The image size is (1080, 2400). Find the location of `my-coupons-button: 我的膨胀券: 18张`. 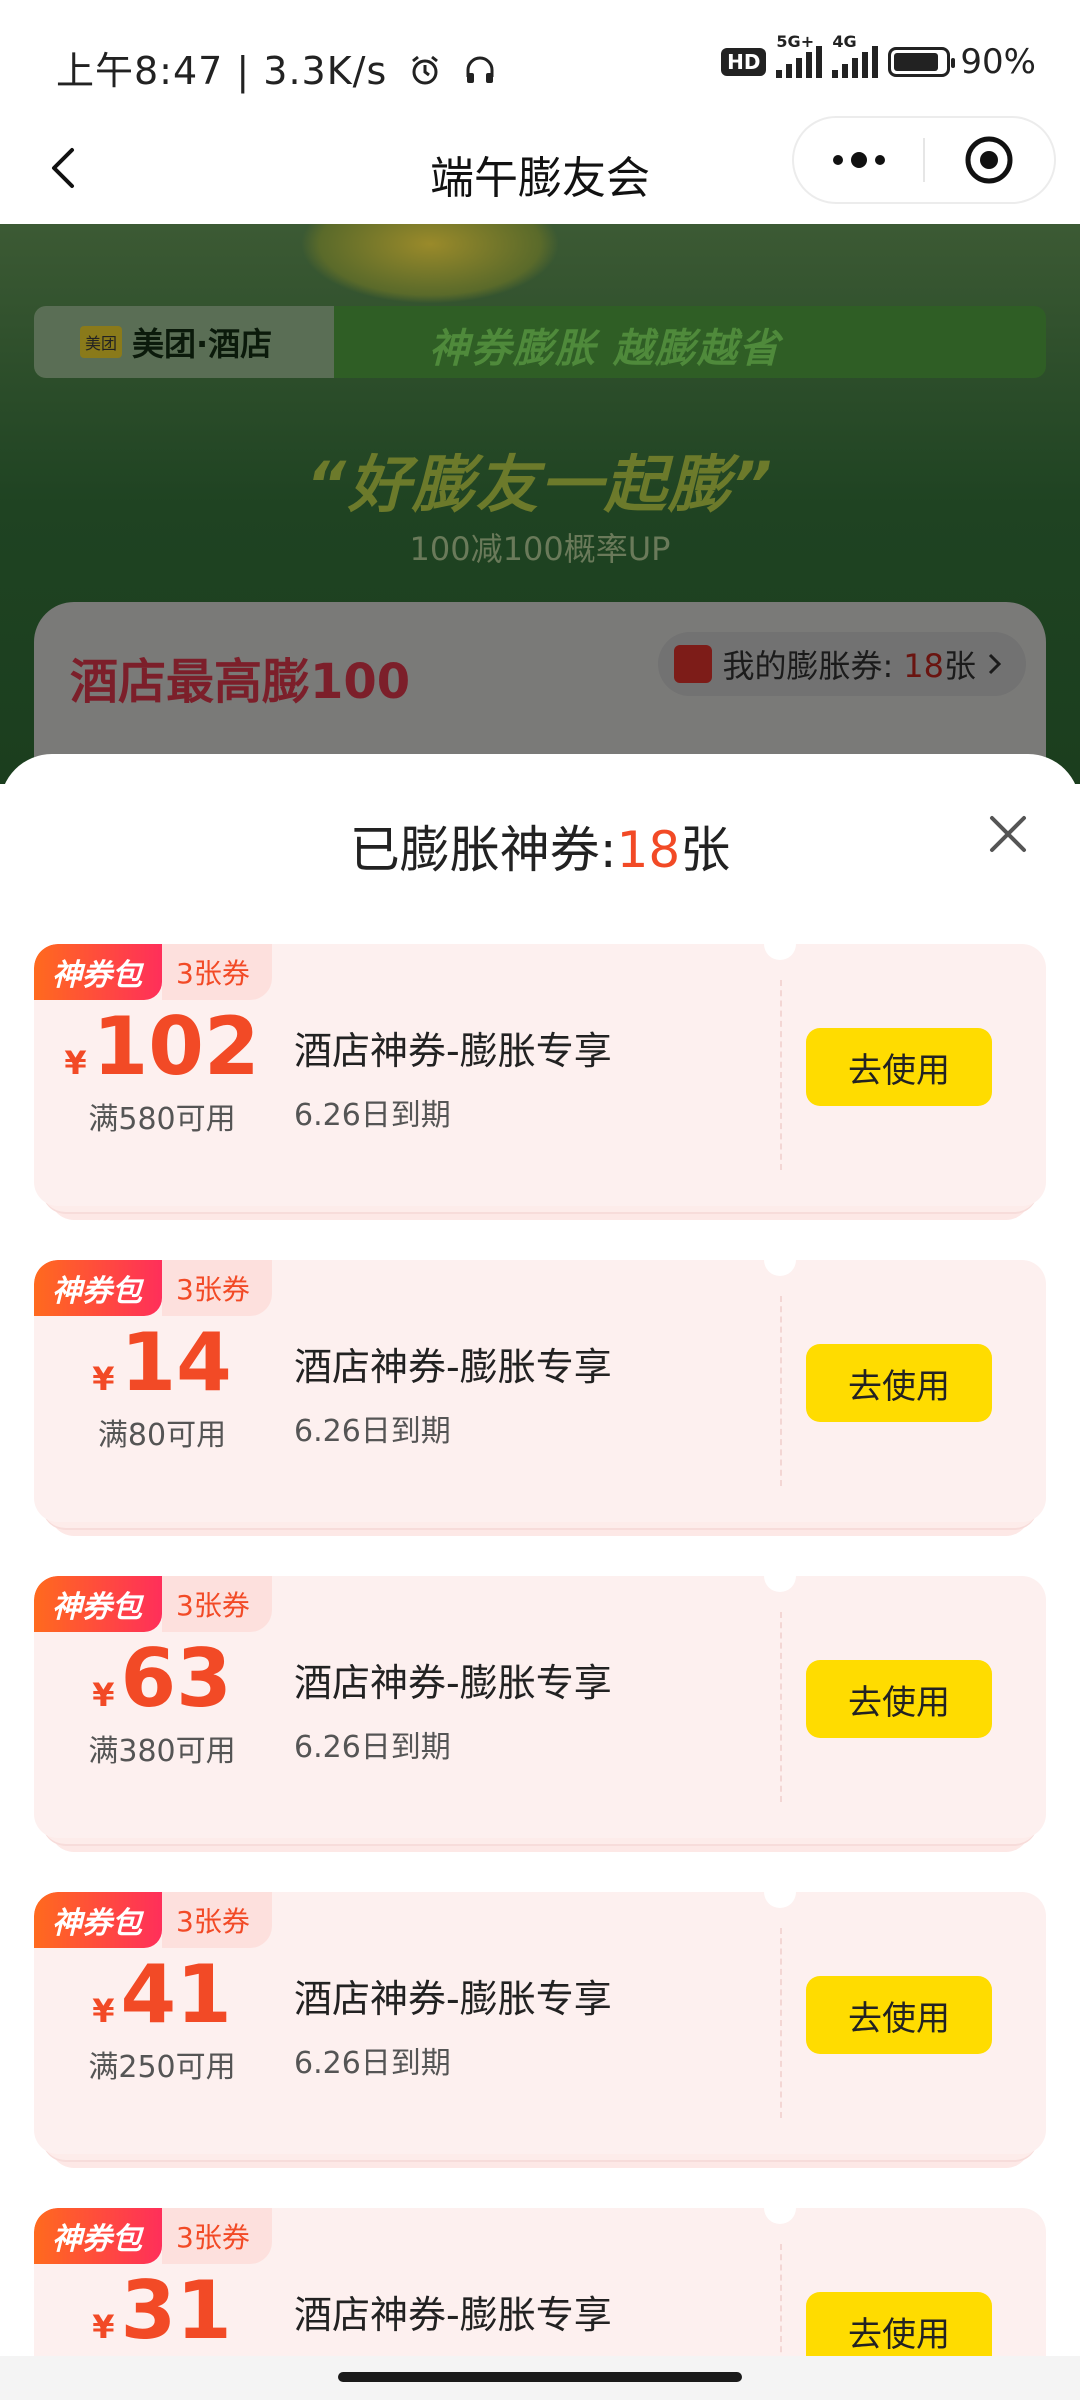

my-coupons-button: 我的膨胀券: 18张 is located at coordinates (842, 664).